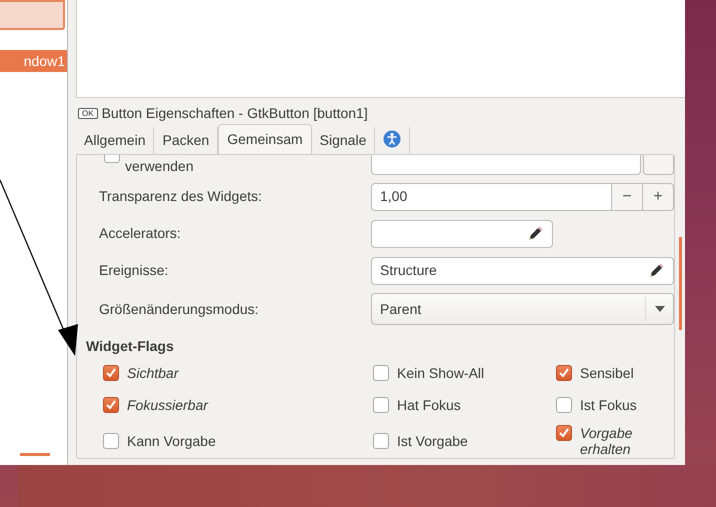  What do you see at coordinates (167, 405) in the screenshot?
I see `checkbox-label: Fokussierbar` at bounding box center [167, 405].